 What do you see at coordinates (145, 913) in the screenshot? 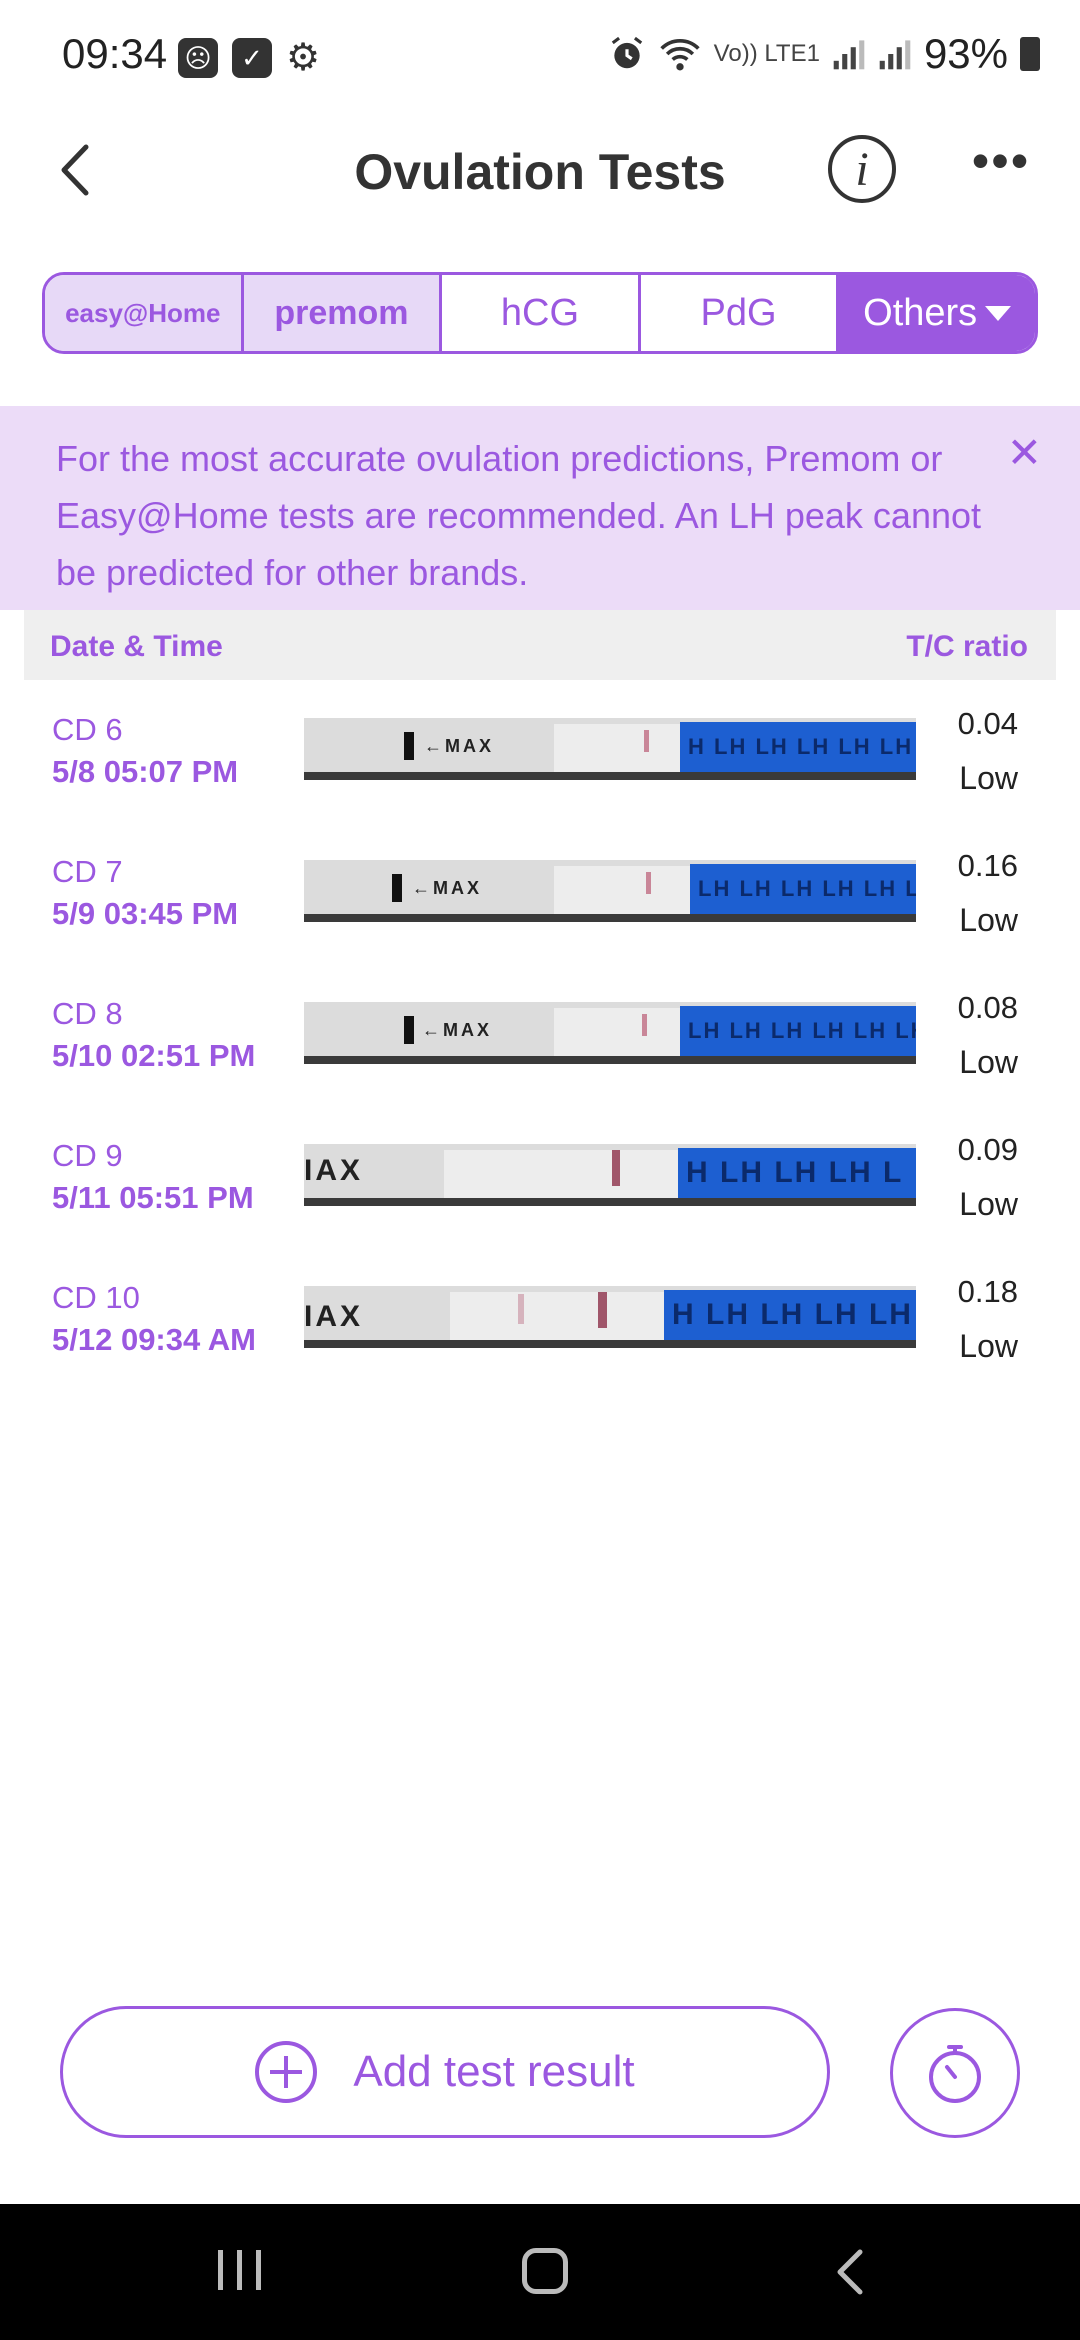
I see `test-datetime: 5/9 03:45 PM` at bounding box center [145, 913].